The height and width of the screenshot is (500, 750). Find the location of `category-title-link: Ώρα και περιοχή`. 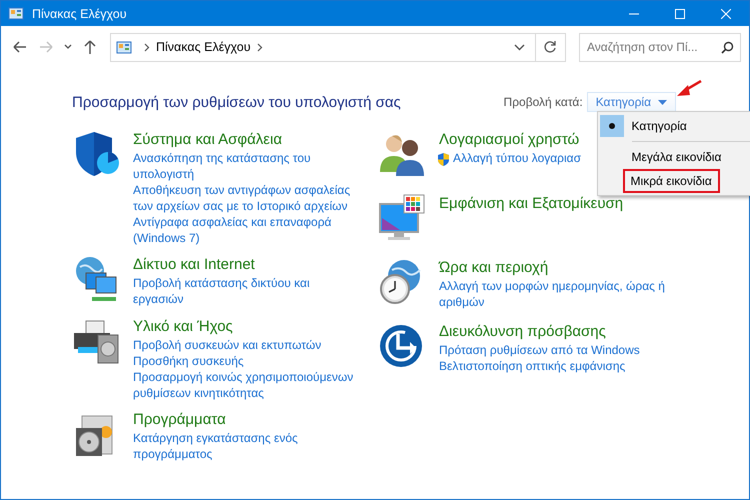

category-title-link: Ώρα και περιοχή is located at coordinates (552, 268).